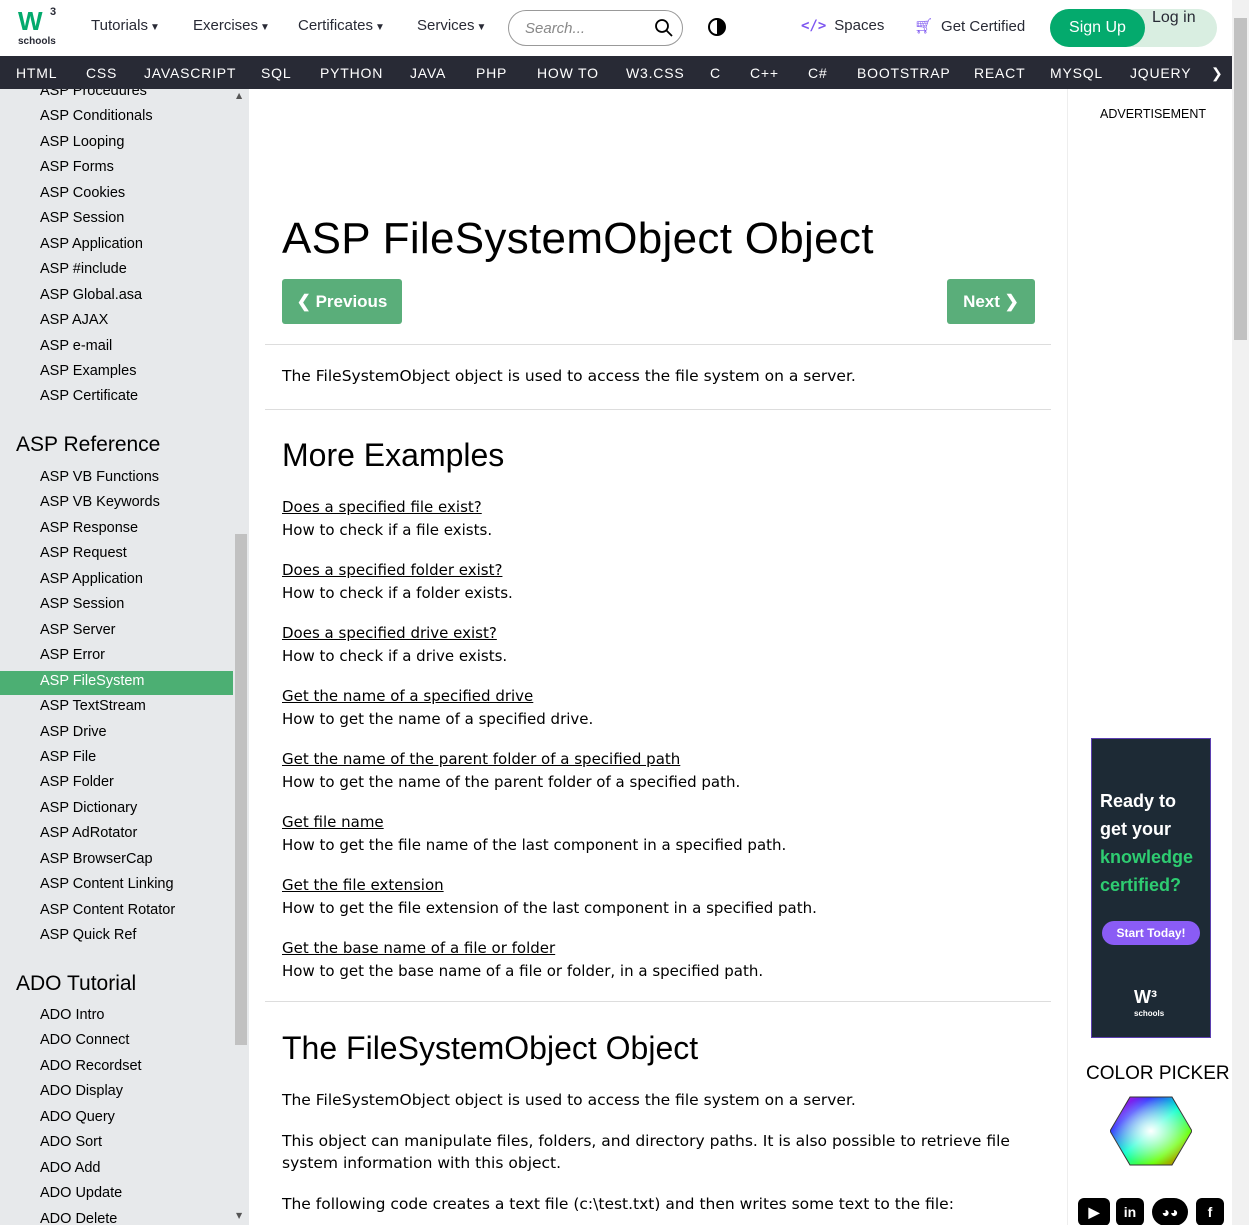 The width and height of the screenshot is (1249, 1225). Describe the element at coordinates (351, 73) in the screenshot. I see `subnav-item: PYTHON` at that location.